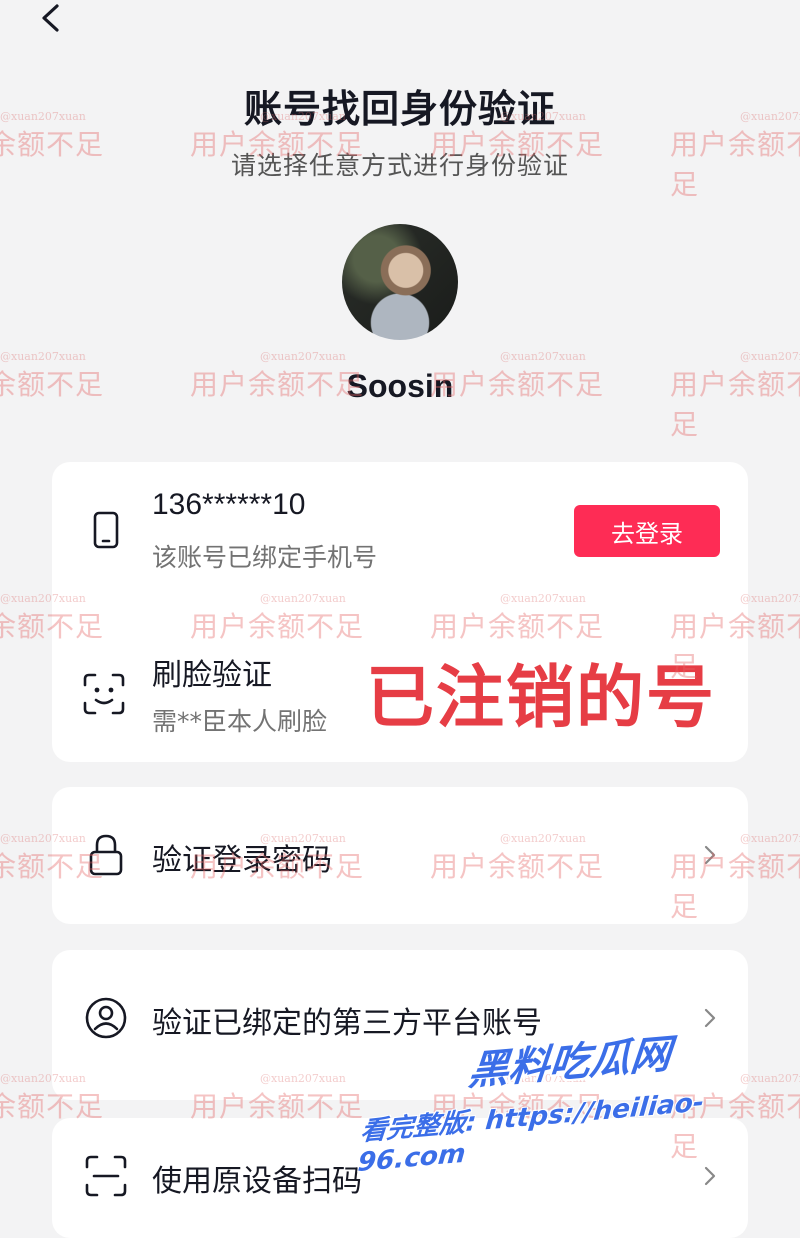 The width and height of the screenshot is (800, 1238). What do you see at coordinates (229, 504) in the screenshot?
I see `phone-number: 136******10` at bounding box center [229, 504].